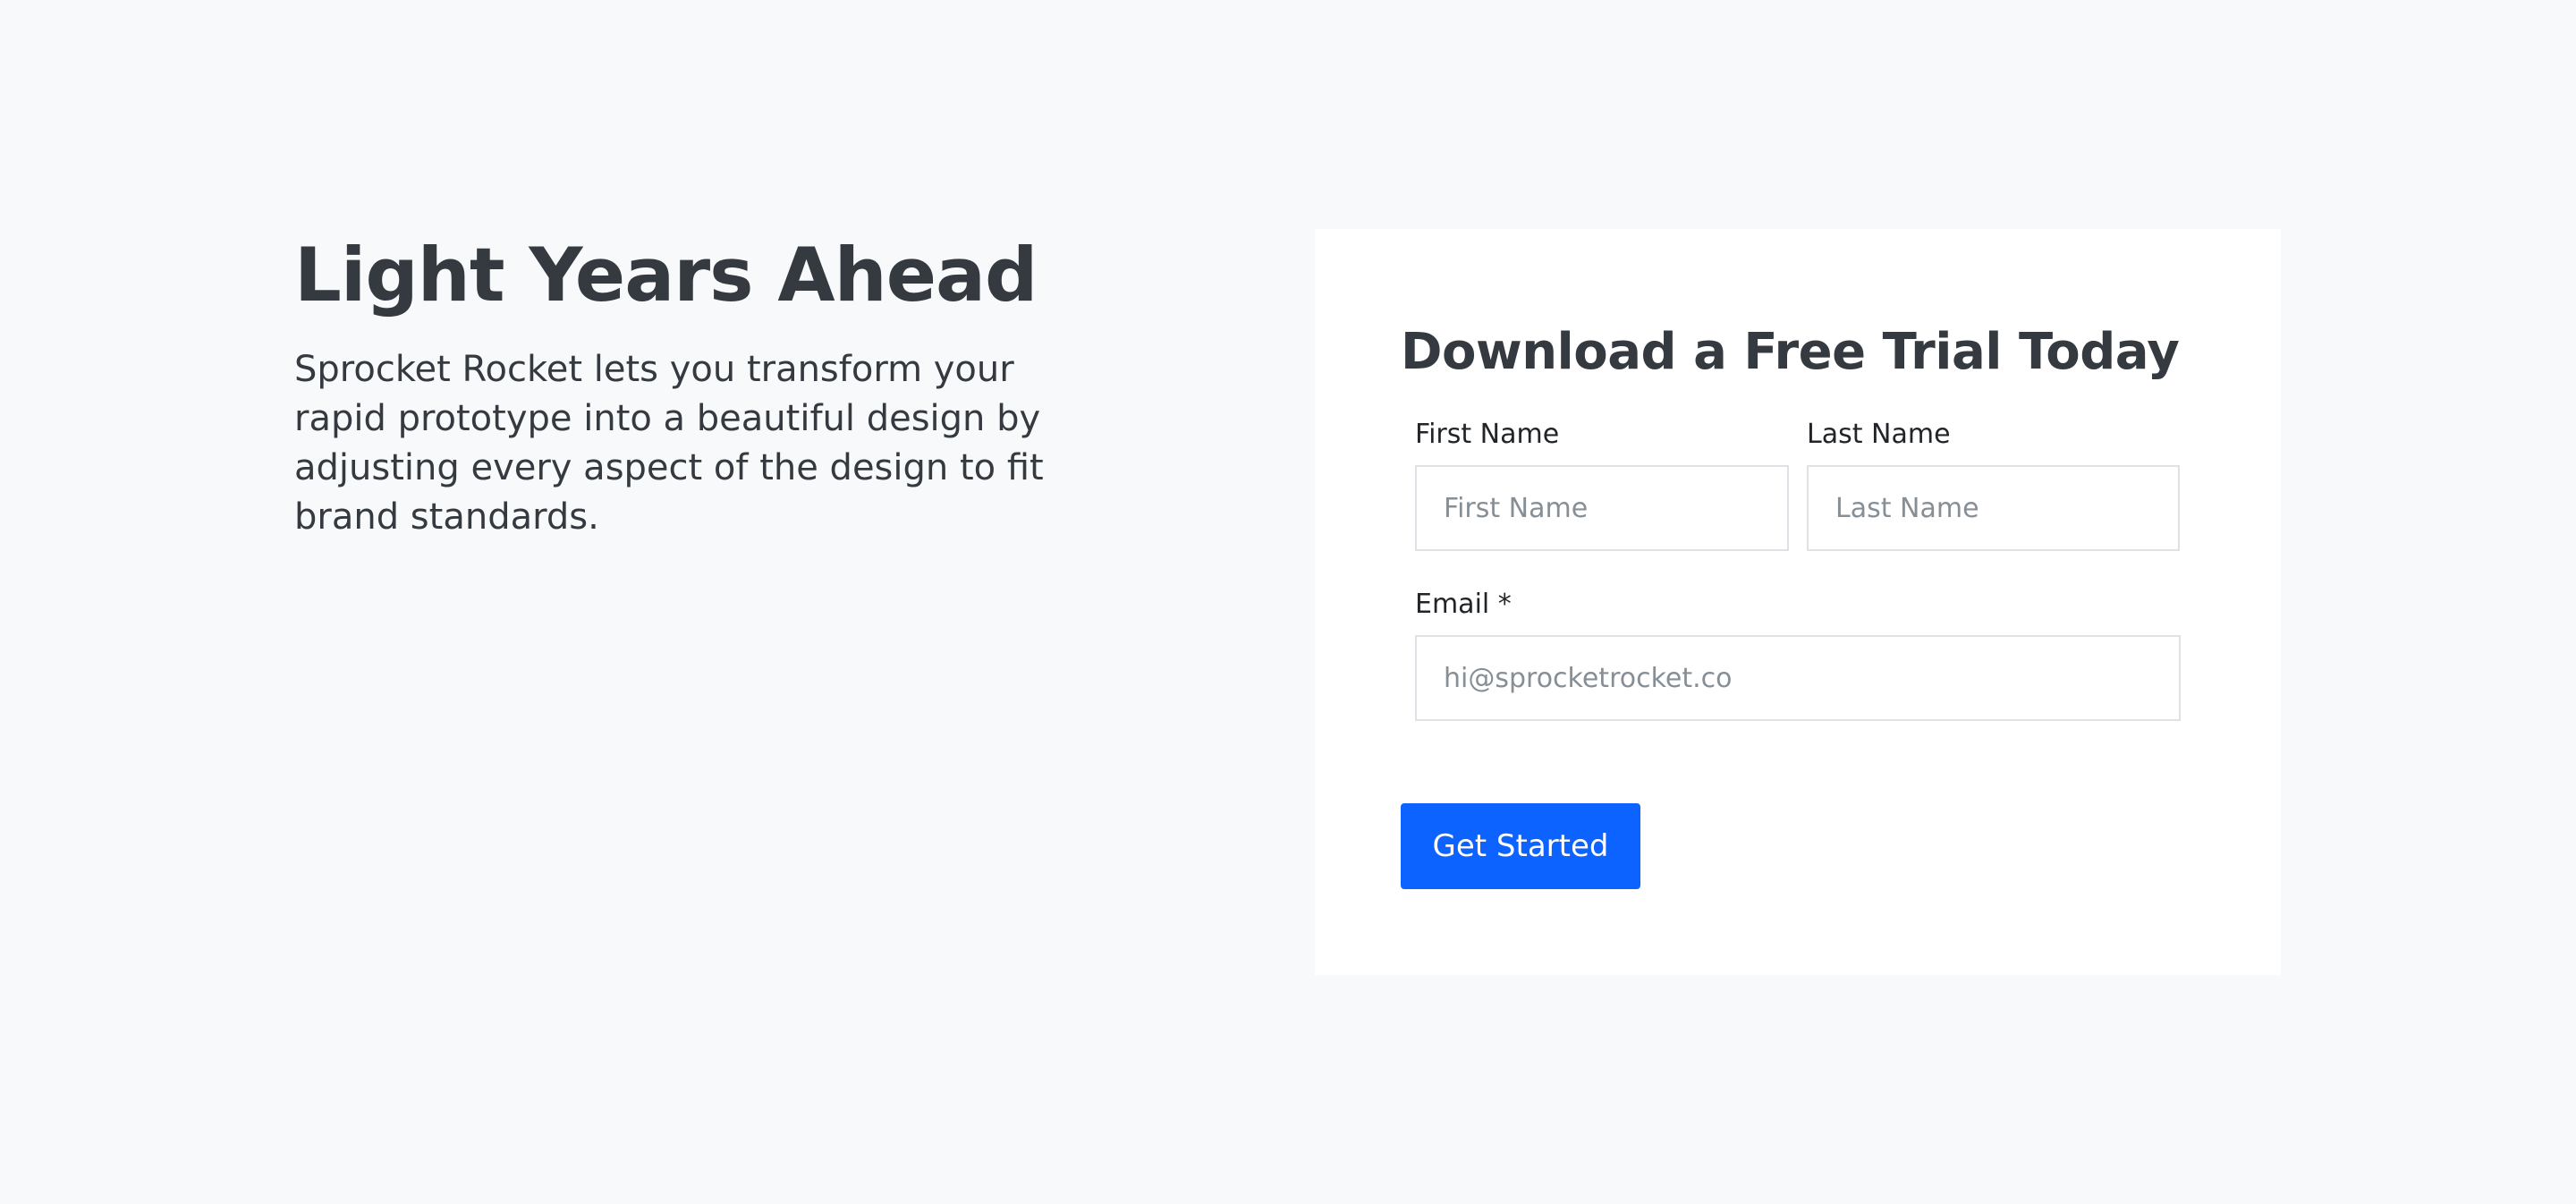 The height and width of the screenshot is (1204, 2576). I want to click on first-name-label: First Name, so click(1487, 434).